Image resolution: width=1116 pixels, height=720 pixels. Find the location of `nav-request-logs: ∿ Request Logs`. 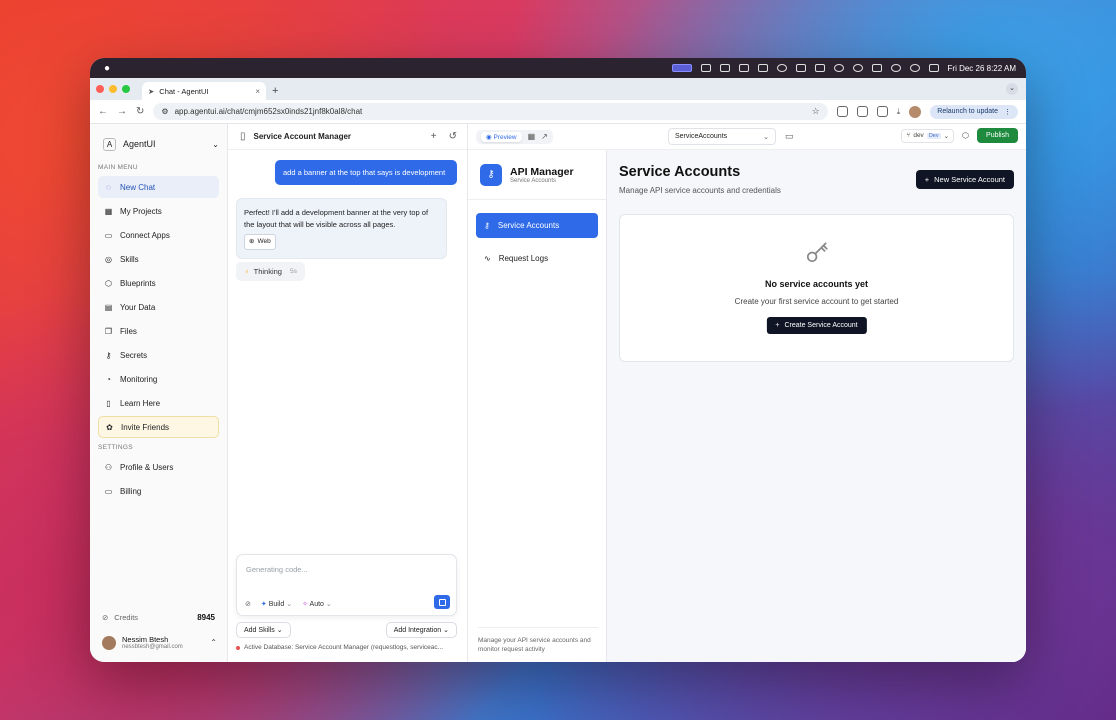

nav-request-logs: ∿ Request Logs is located at coordinates (537, 258).